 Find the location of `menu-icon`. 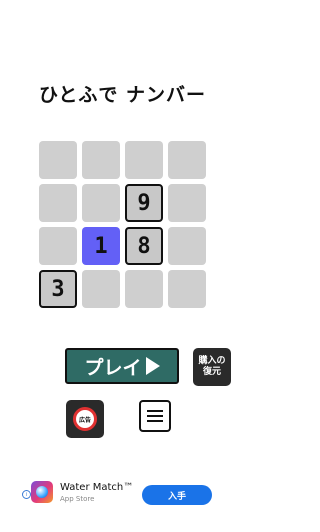

menu-icon is located at coordinates (155, 411).